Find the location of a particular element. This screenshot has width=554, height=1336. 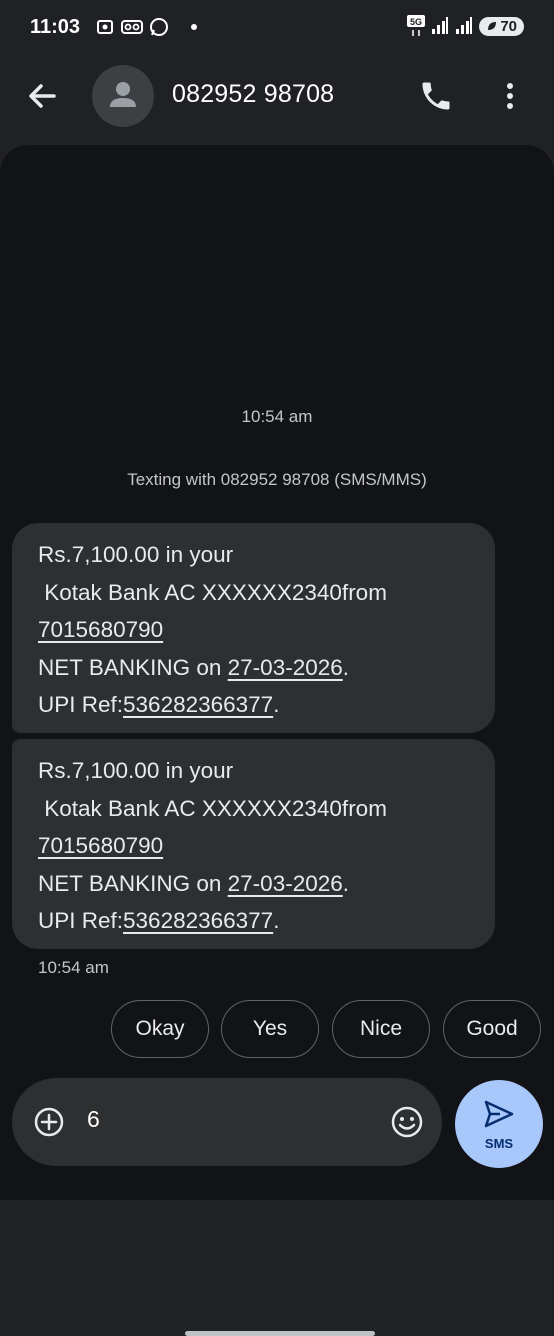

add-circle-icon is located at coordinates (49, 1122).